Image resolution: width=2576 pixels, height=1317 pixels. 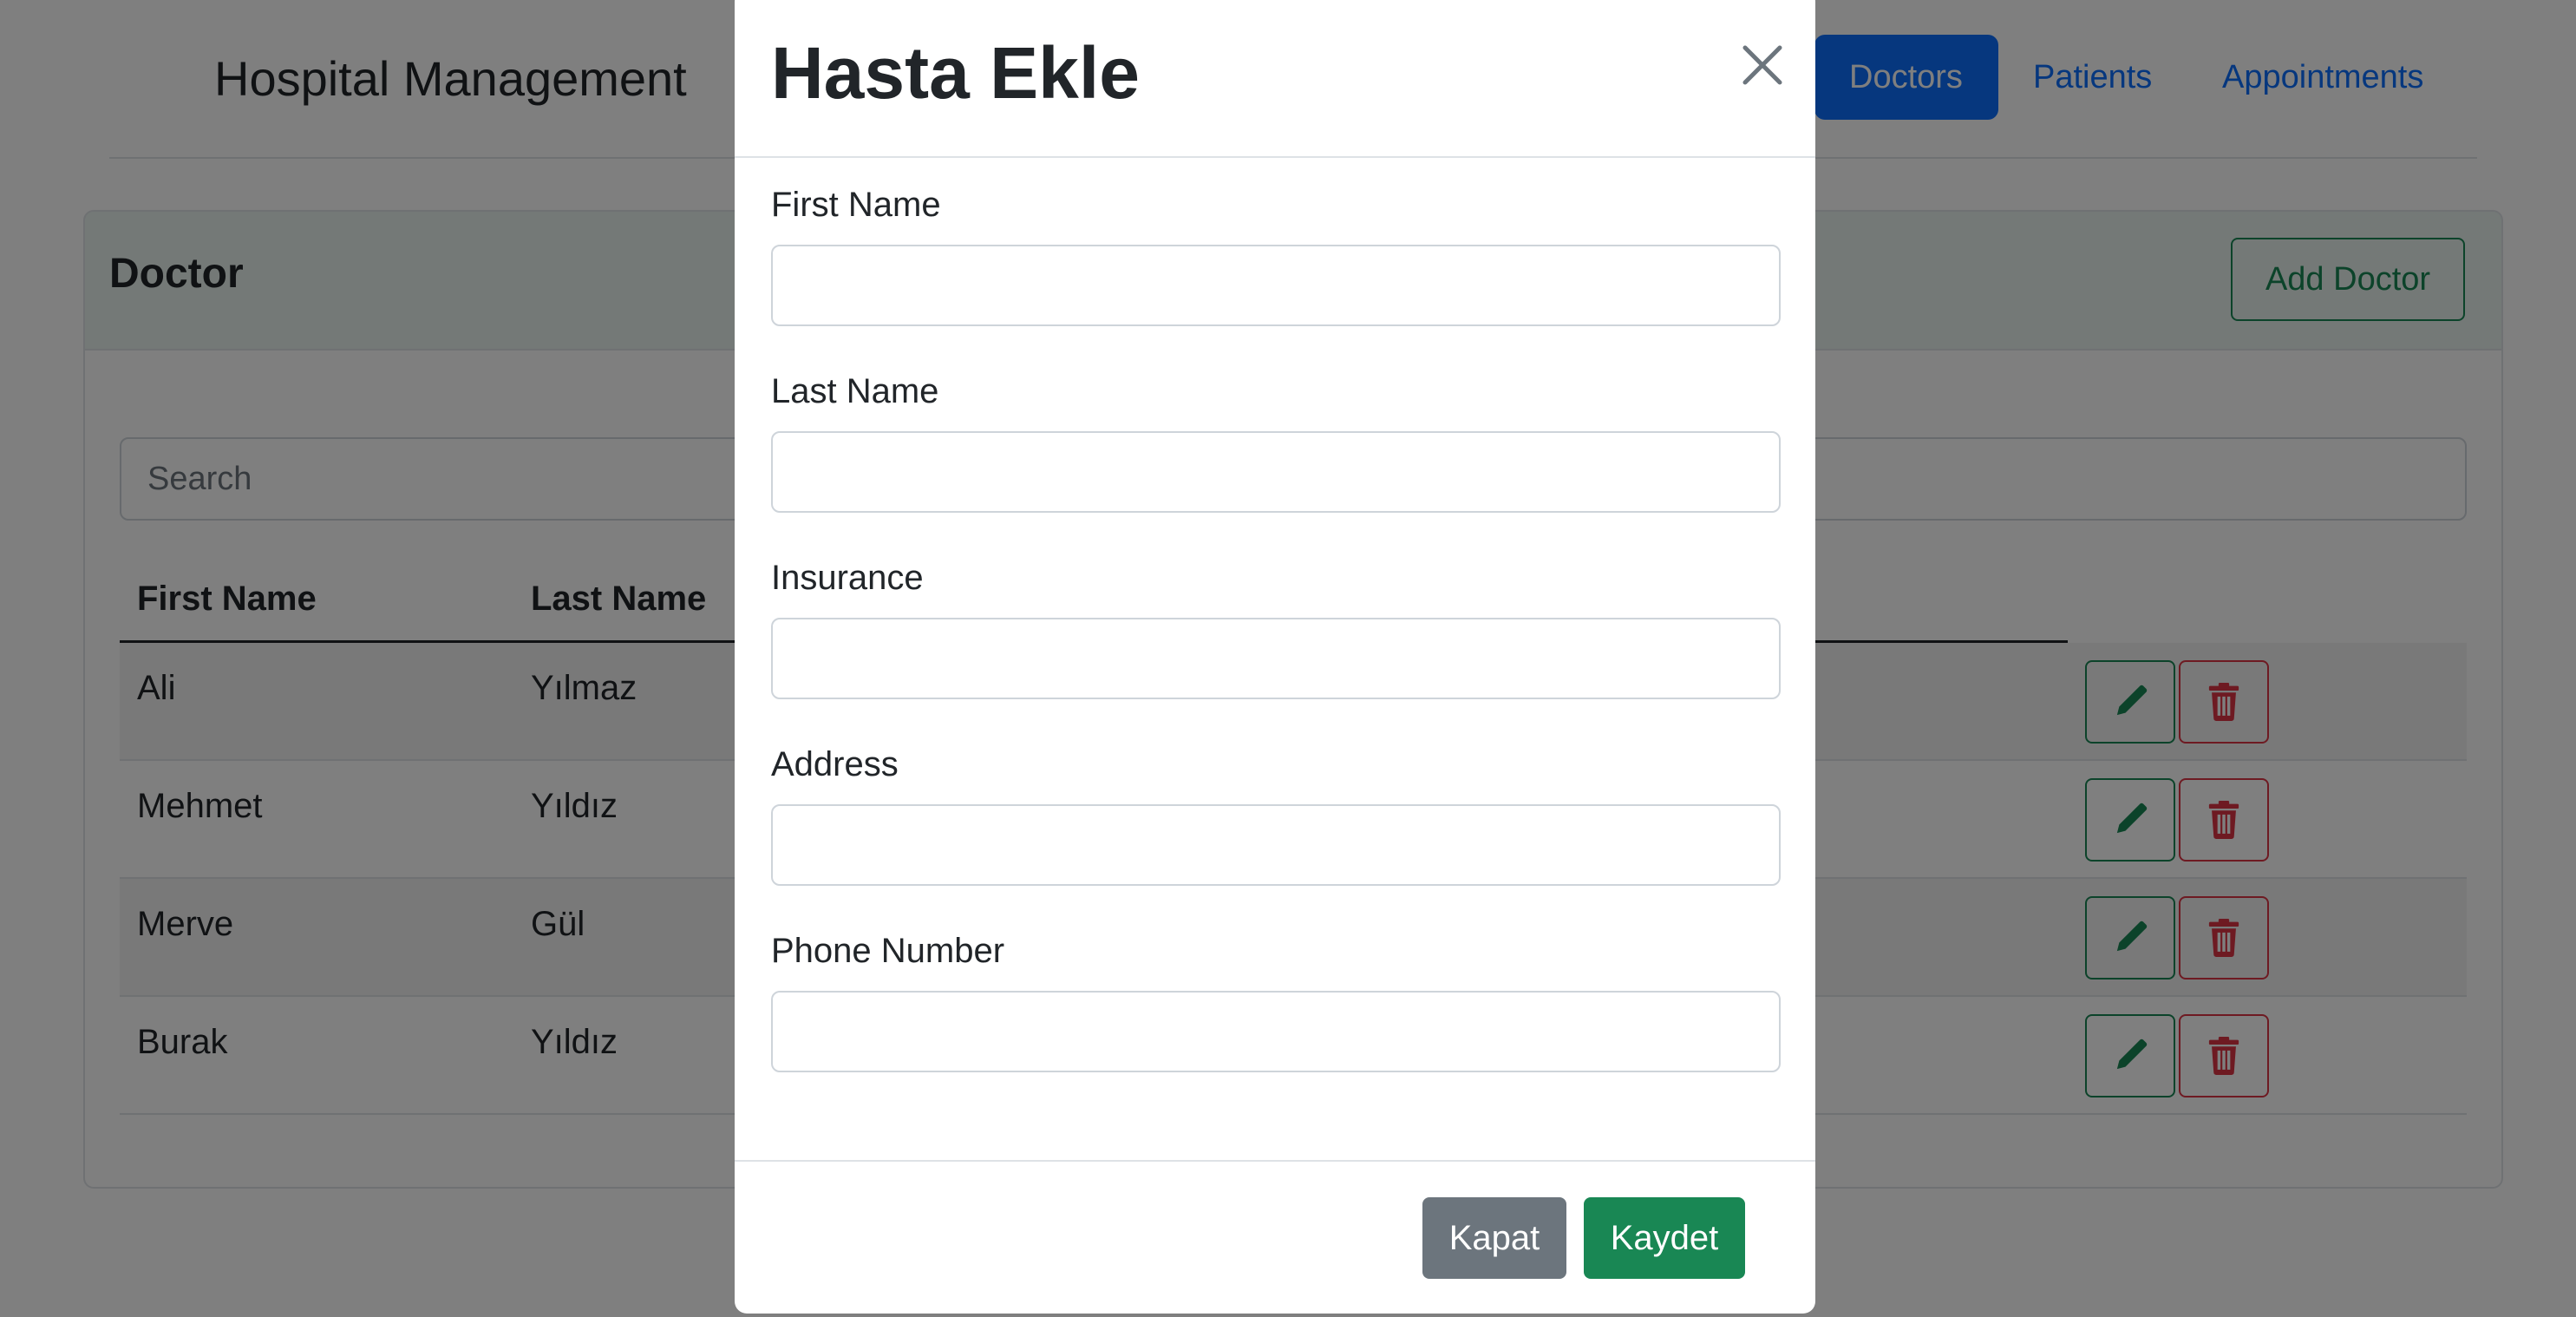 I want to click on address-field, so click(x=1276, y=845).